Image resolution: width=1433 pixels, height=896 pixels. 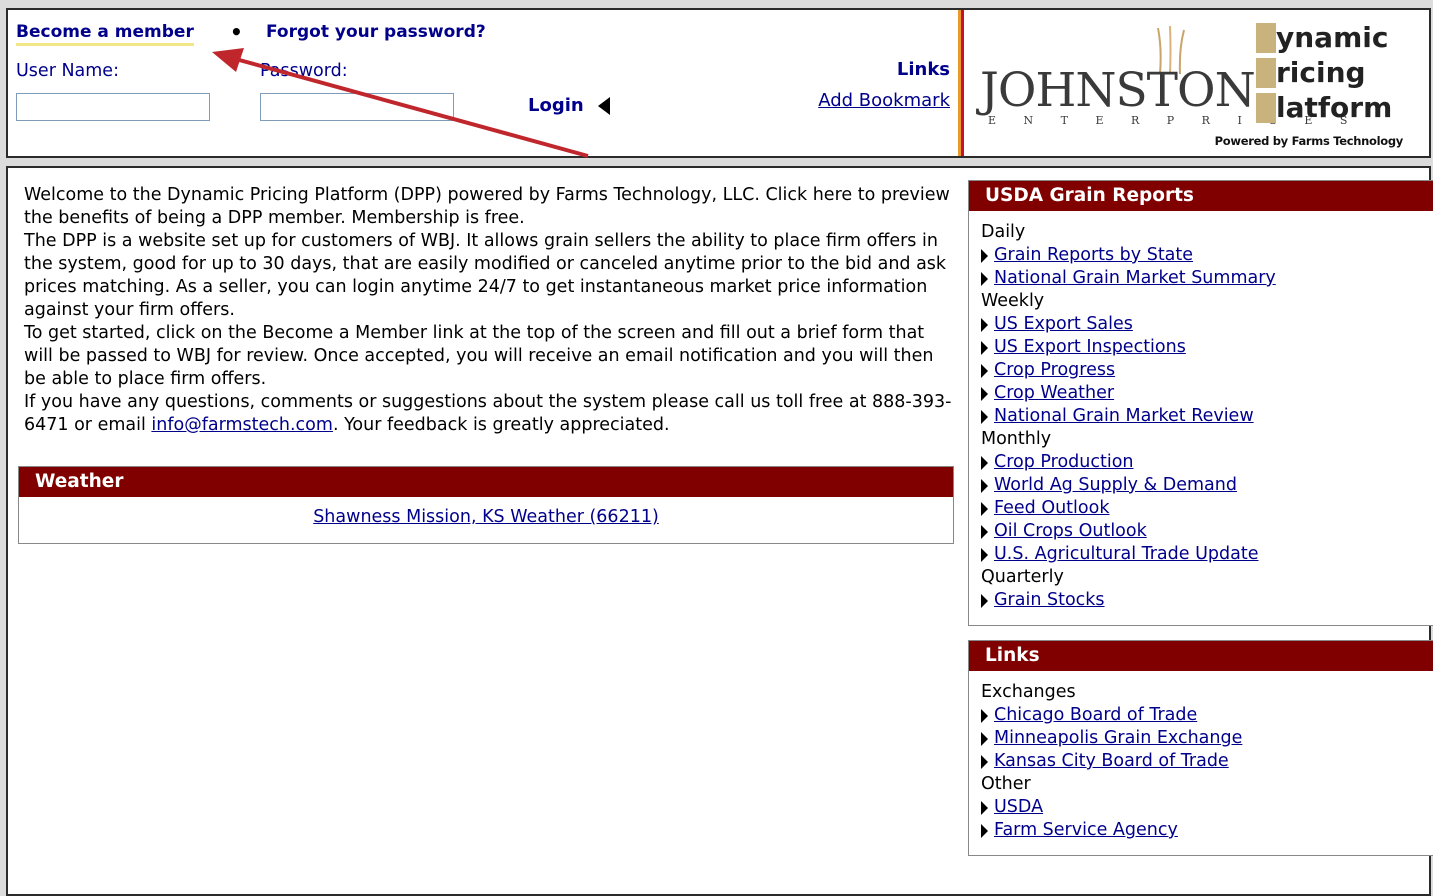 What do you see at coordinates (1135, 278) in the screenshot?
I see `usda-report-link: National Grain Market Summary` at bounding box center [1135, 278].